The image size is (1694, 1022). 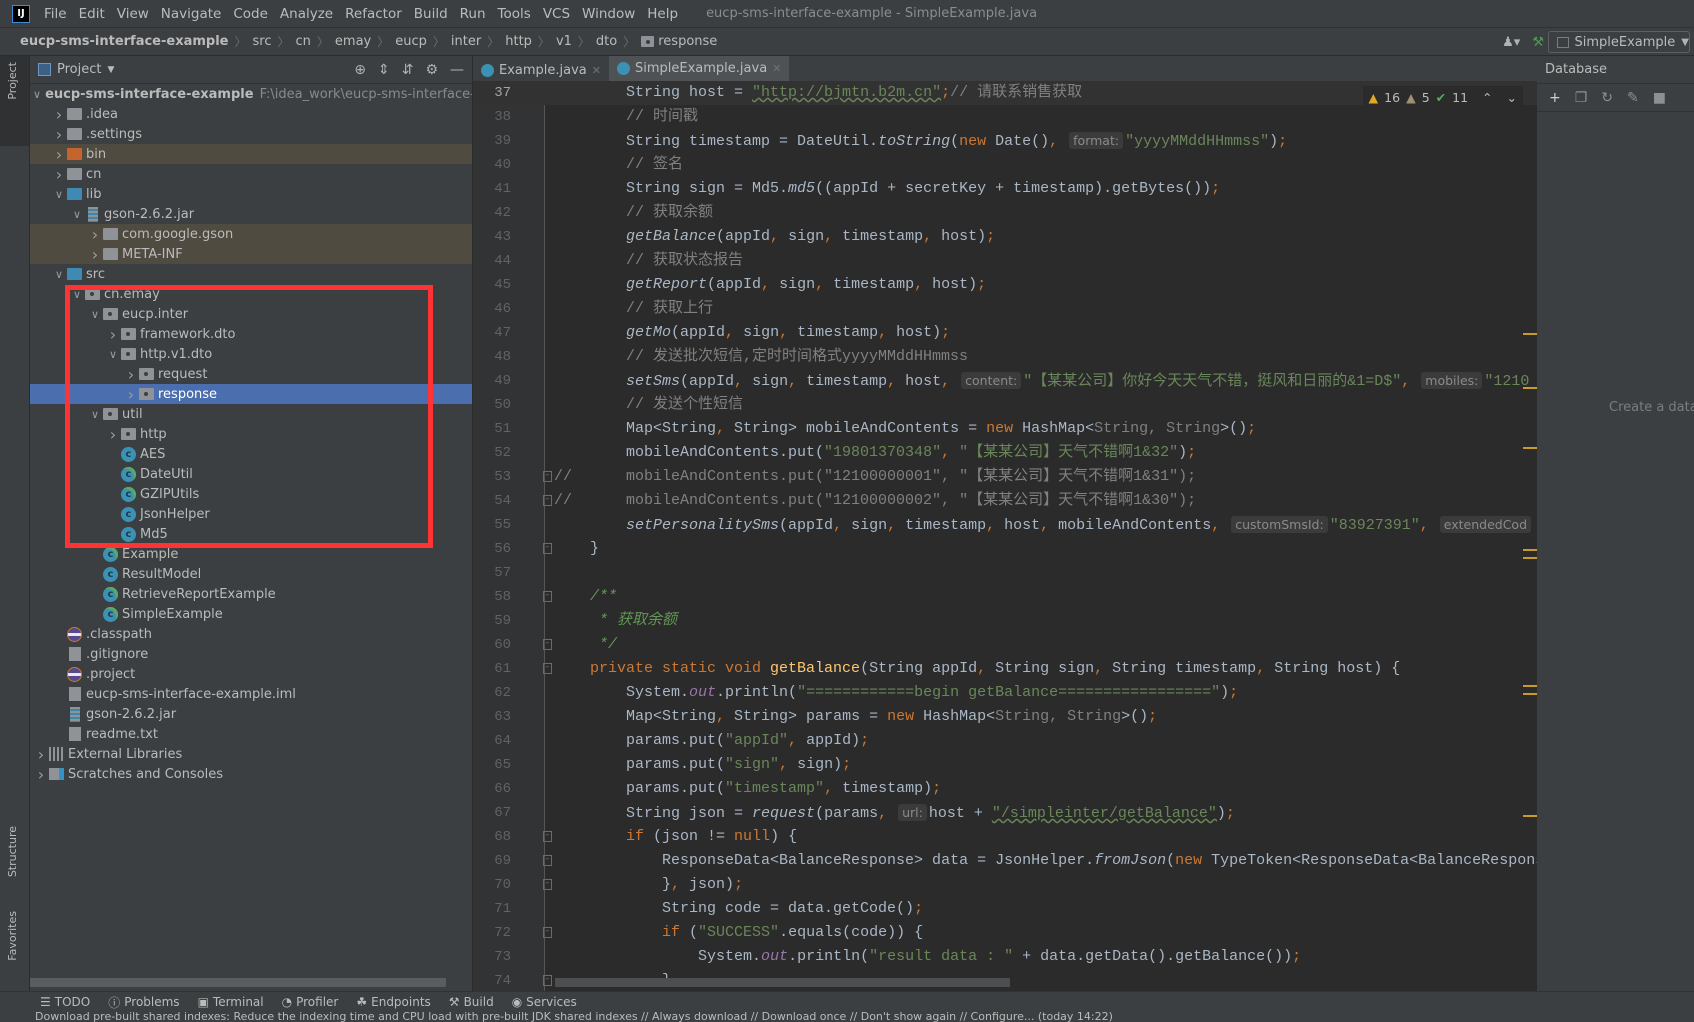 What do you see at coordinates (1581, 98) in the screenshot?
I see `copy-icon: ❐` at bounding box center [1581, 98].